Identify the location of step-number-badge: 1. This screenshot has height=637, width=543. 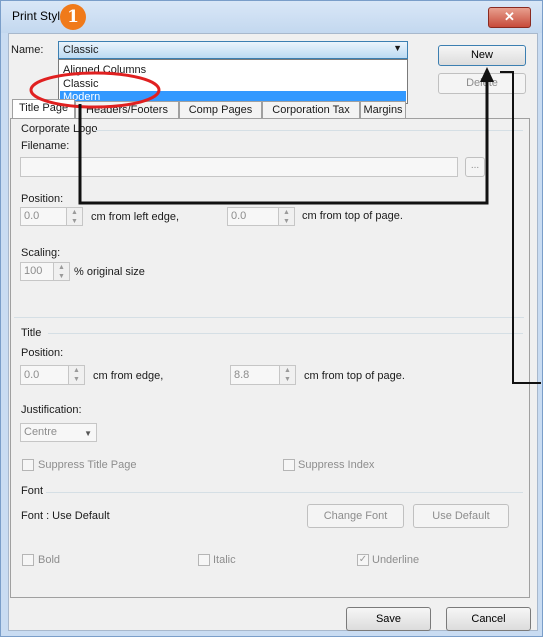
(73, 17).